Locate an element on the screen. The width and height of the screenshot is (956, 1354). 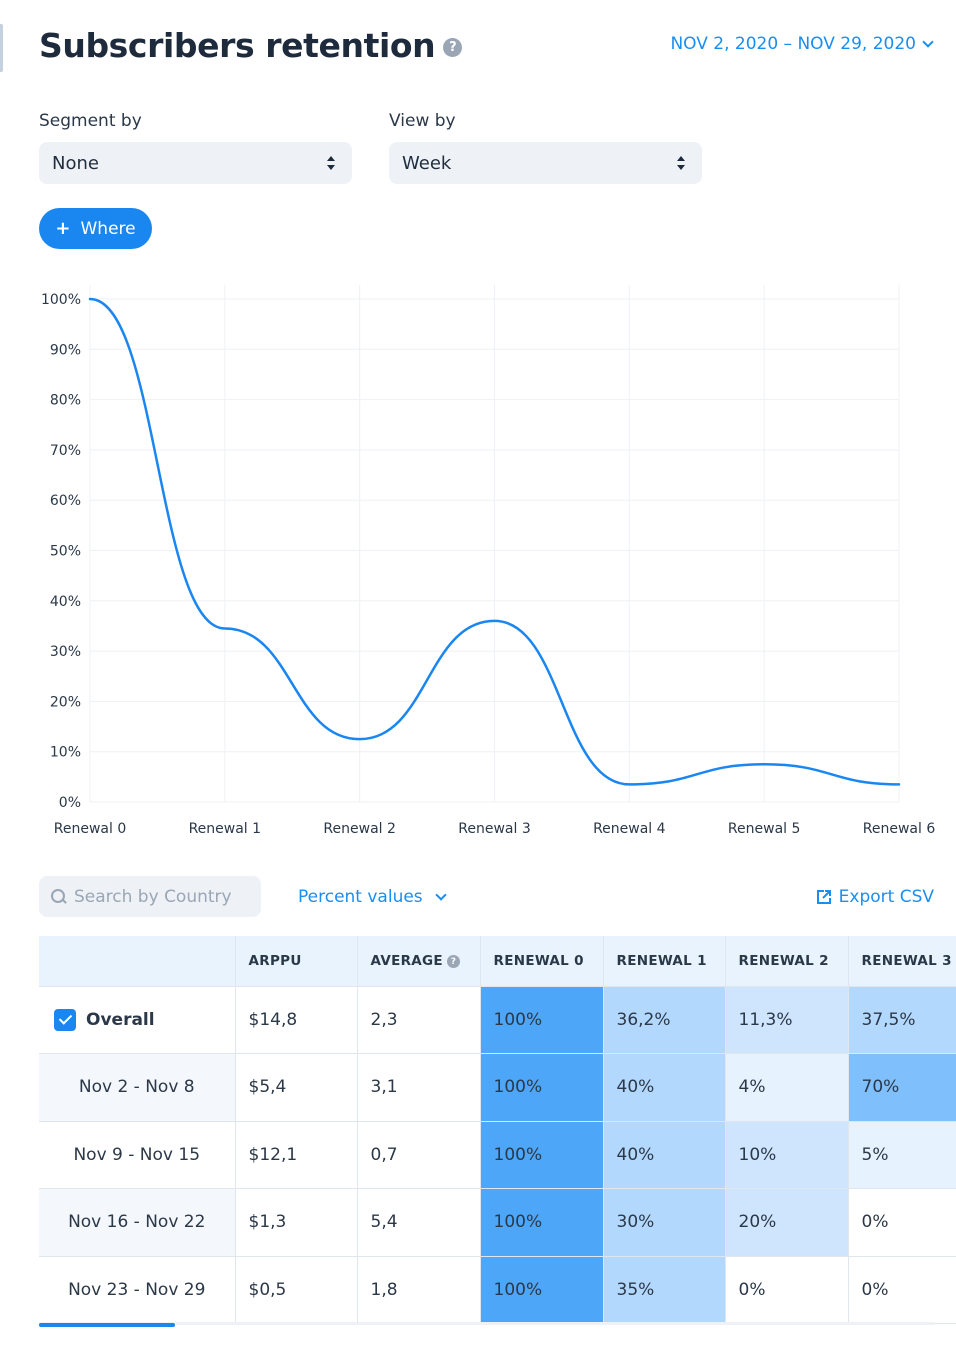
view-by-label: View by is located at coordinates (422, 121).